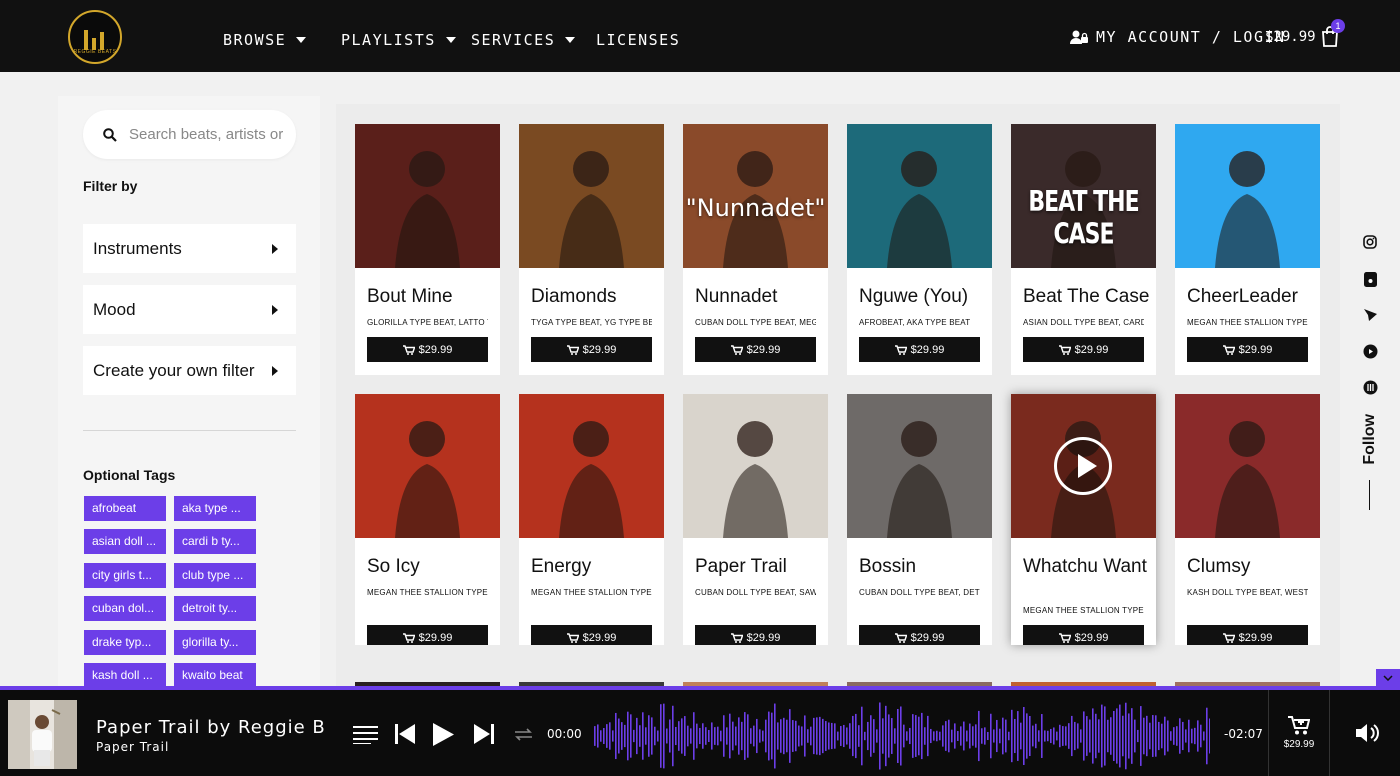 This screenshot has height=776, width=1400. What do you see at coordinates (572, 349) in the screenshot?
I see `cart-icon` at bounding box center [572, 349].